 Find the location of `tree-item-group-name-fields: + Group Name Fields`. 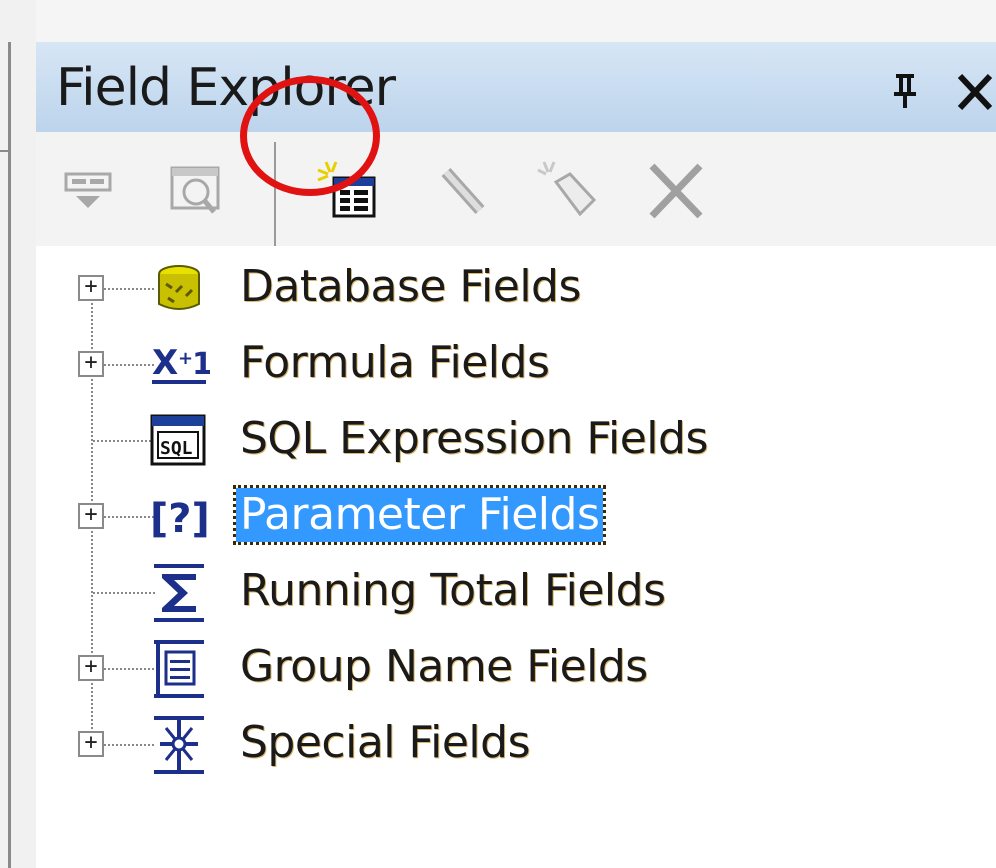

tree-item-group-name-fields: + Group Name Fields is located at coordinates (516, 668).